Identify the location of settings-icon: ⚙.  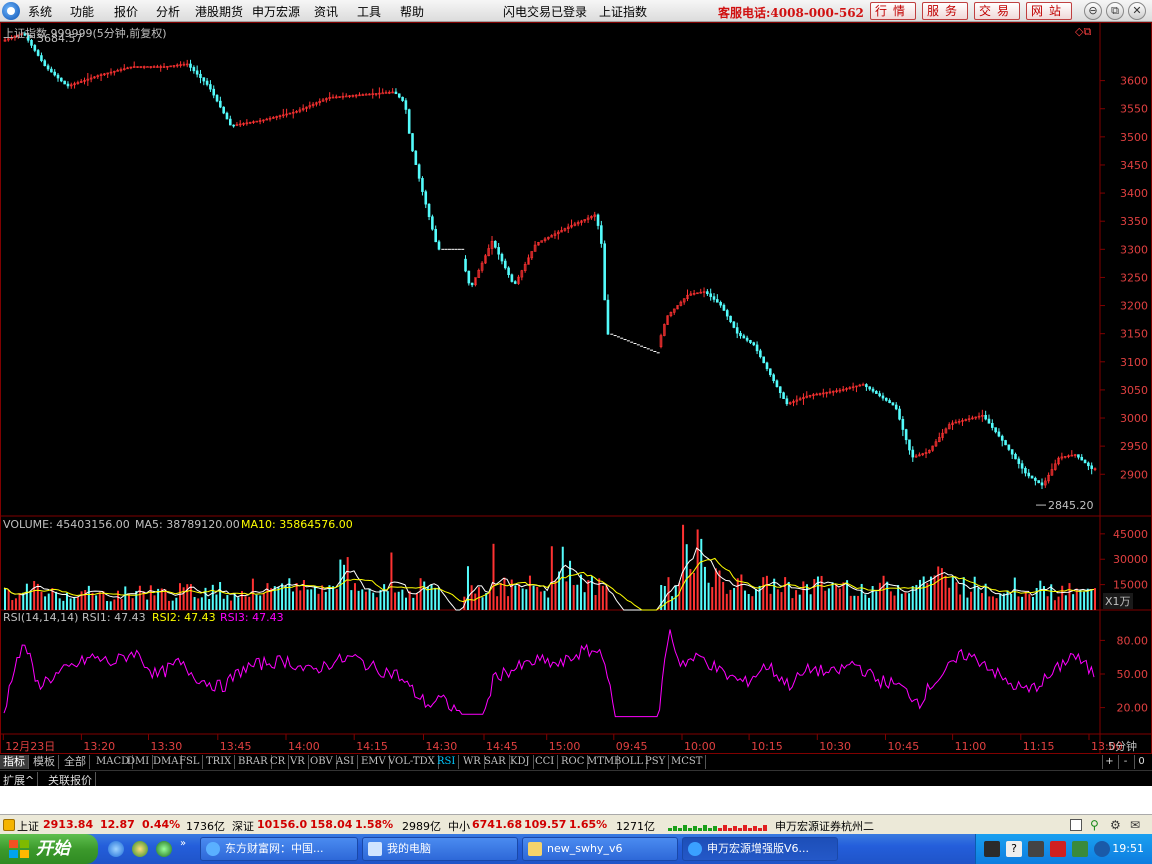
(1115, 825).